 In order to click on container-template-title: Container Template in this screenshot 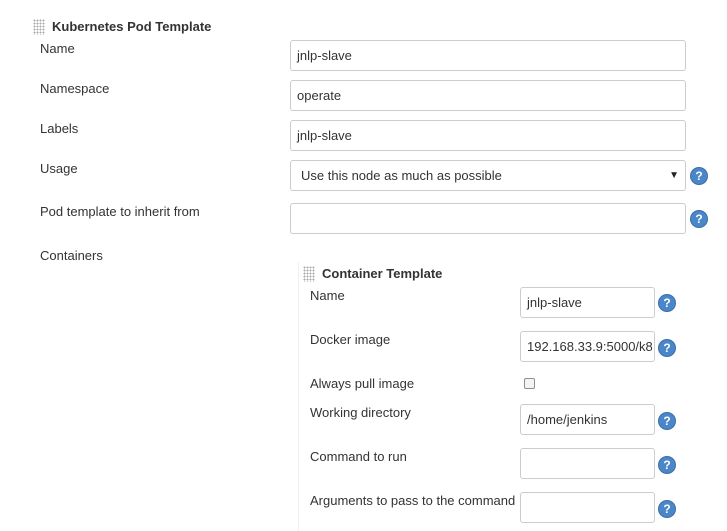, I will do `click(382, 273)`.